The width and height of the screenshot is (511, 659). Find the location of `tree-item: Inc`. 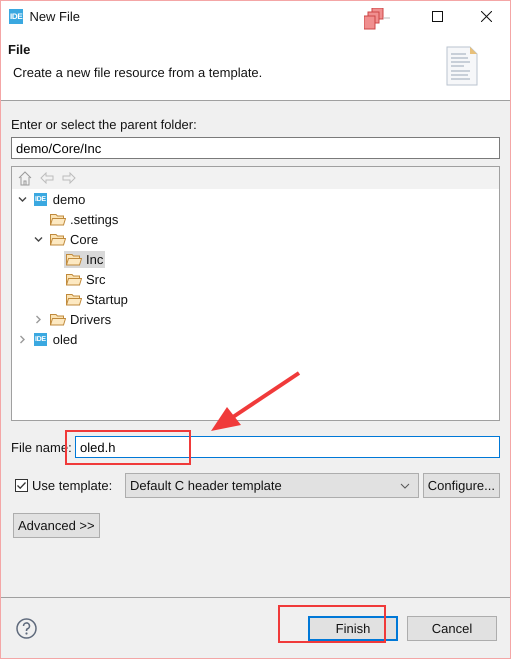

tree-item: Inc is located at coordinates (85, 259).